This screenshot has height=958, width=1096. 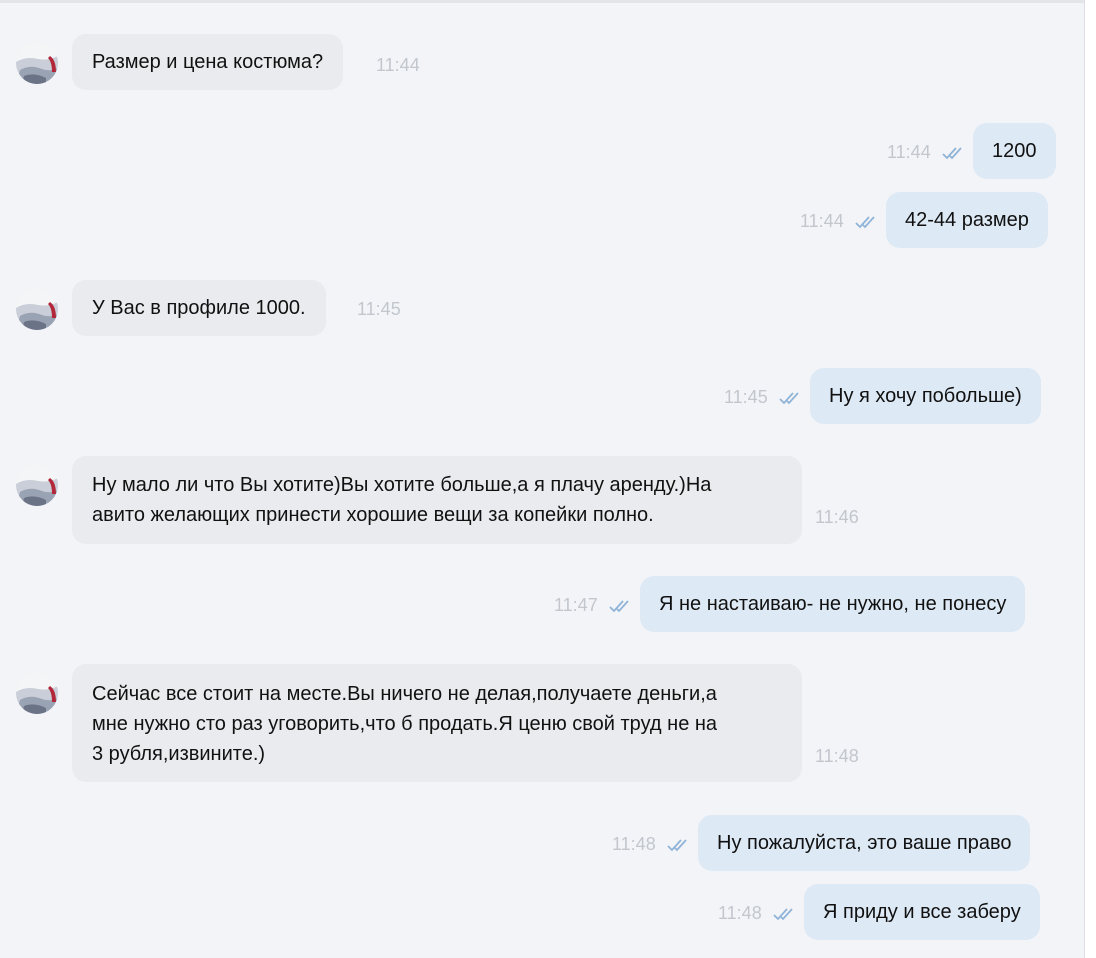 I want to click on message-bubble-outgoing: 1200, so click(x=1014, y=151).